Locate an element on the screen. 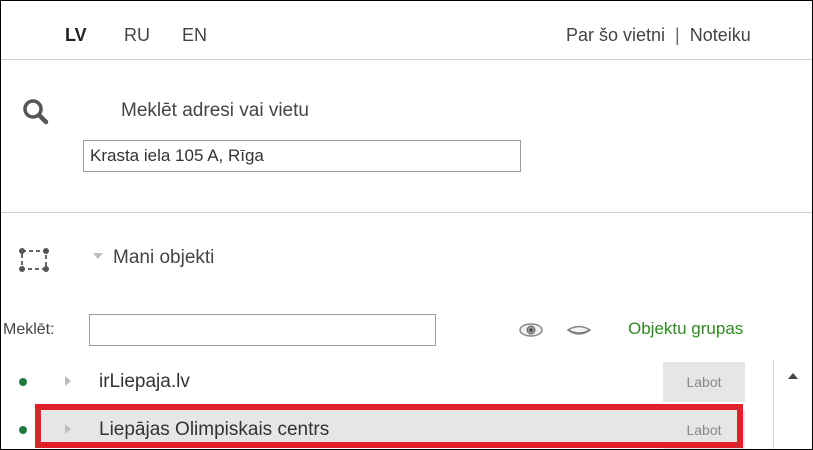 The width and height of the screenshot is (813, 450). top-bar: LV RU EN Par šo vietni | Noteiku is located at coordinates (406, 30).